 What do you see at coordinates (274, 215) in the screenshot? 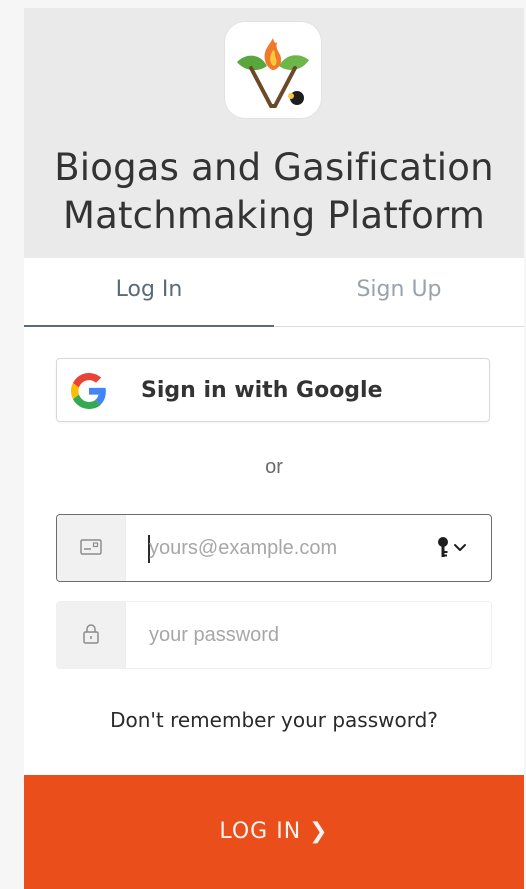
I see `title-line-2: Matchmaking Platform` at bounding box center [274, 215].